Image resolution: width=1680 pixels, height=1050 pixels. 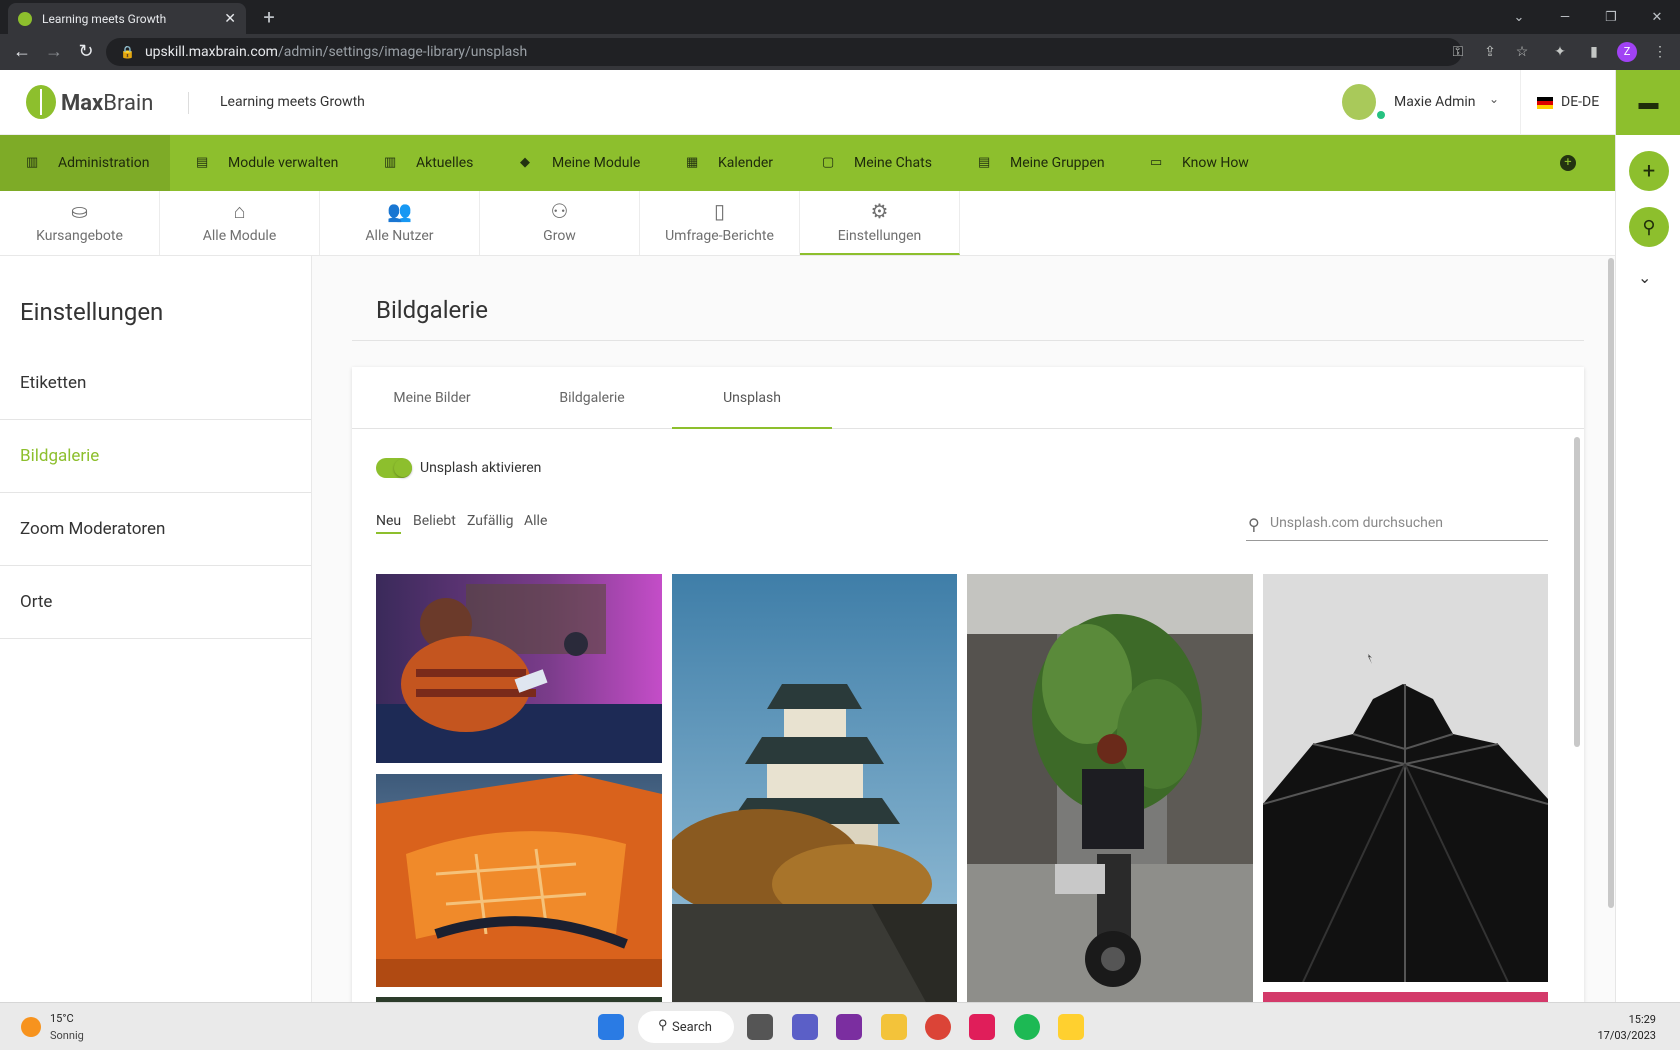 I want to click on page-scrollbar, so click(x=1611, y=583).